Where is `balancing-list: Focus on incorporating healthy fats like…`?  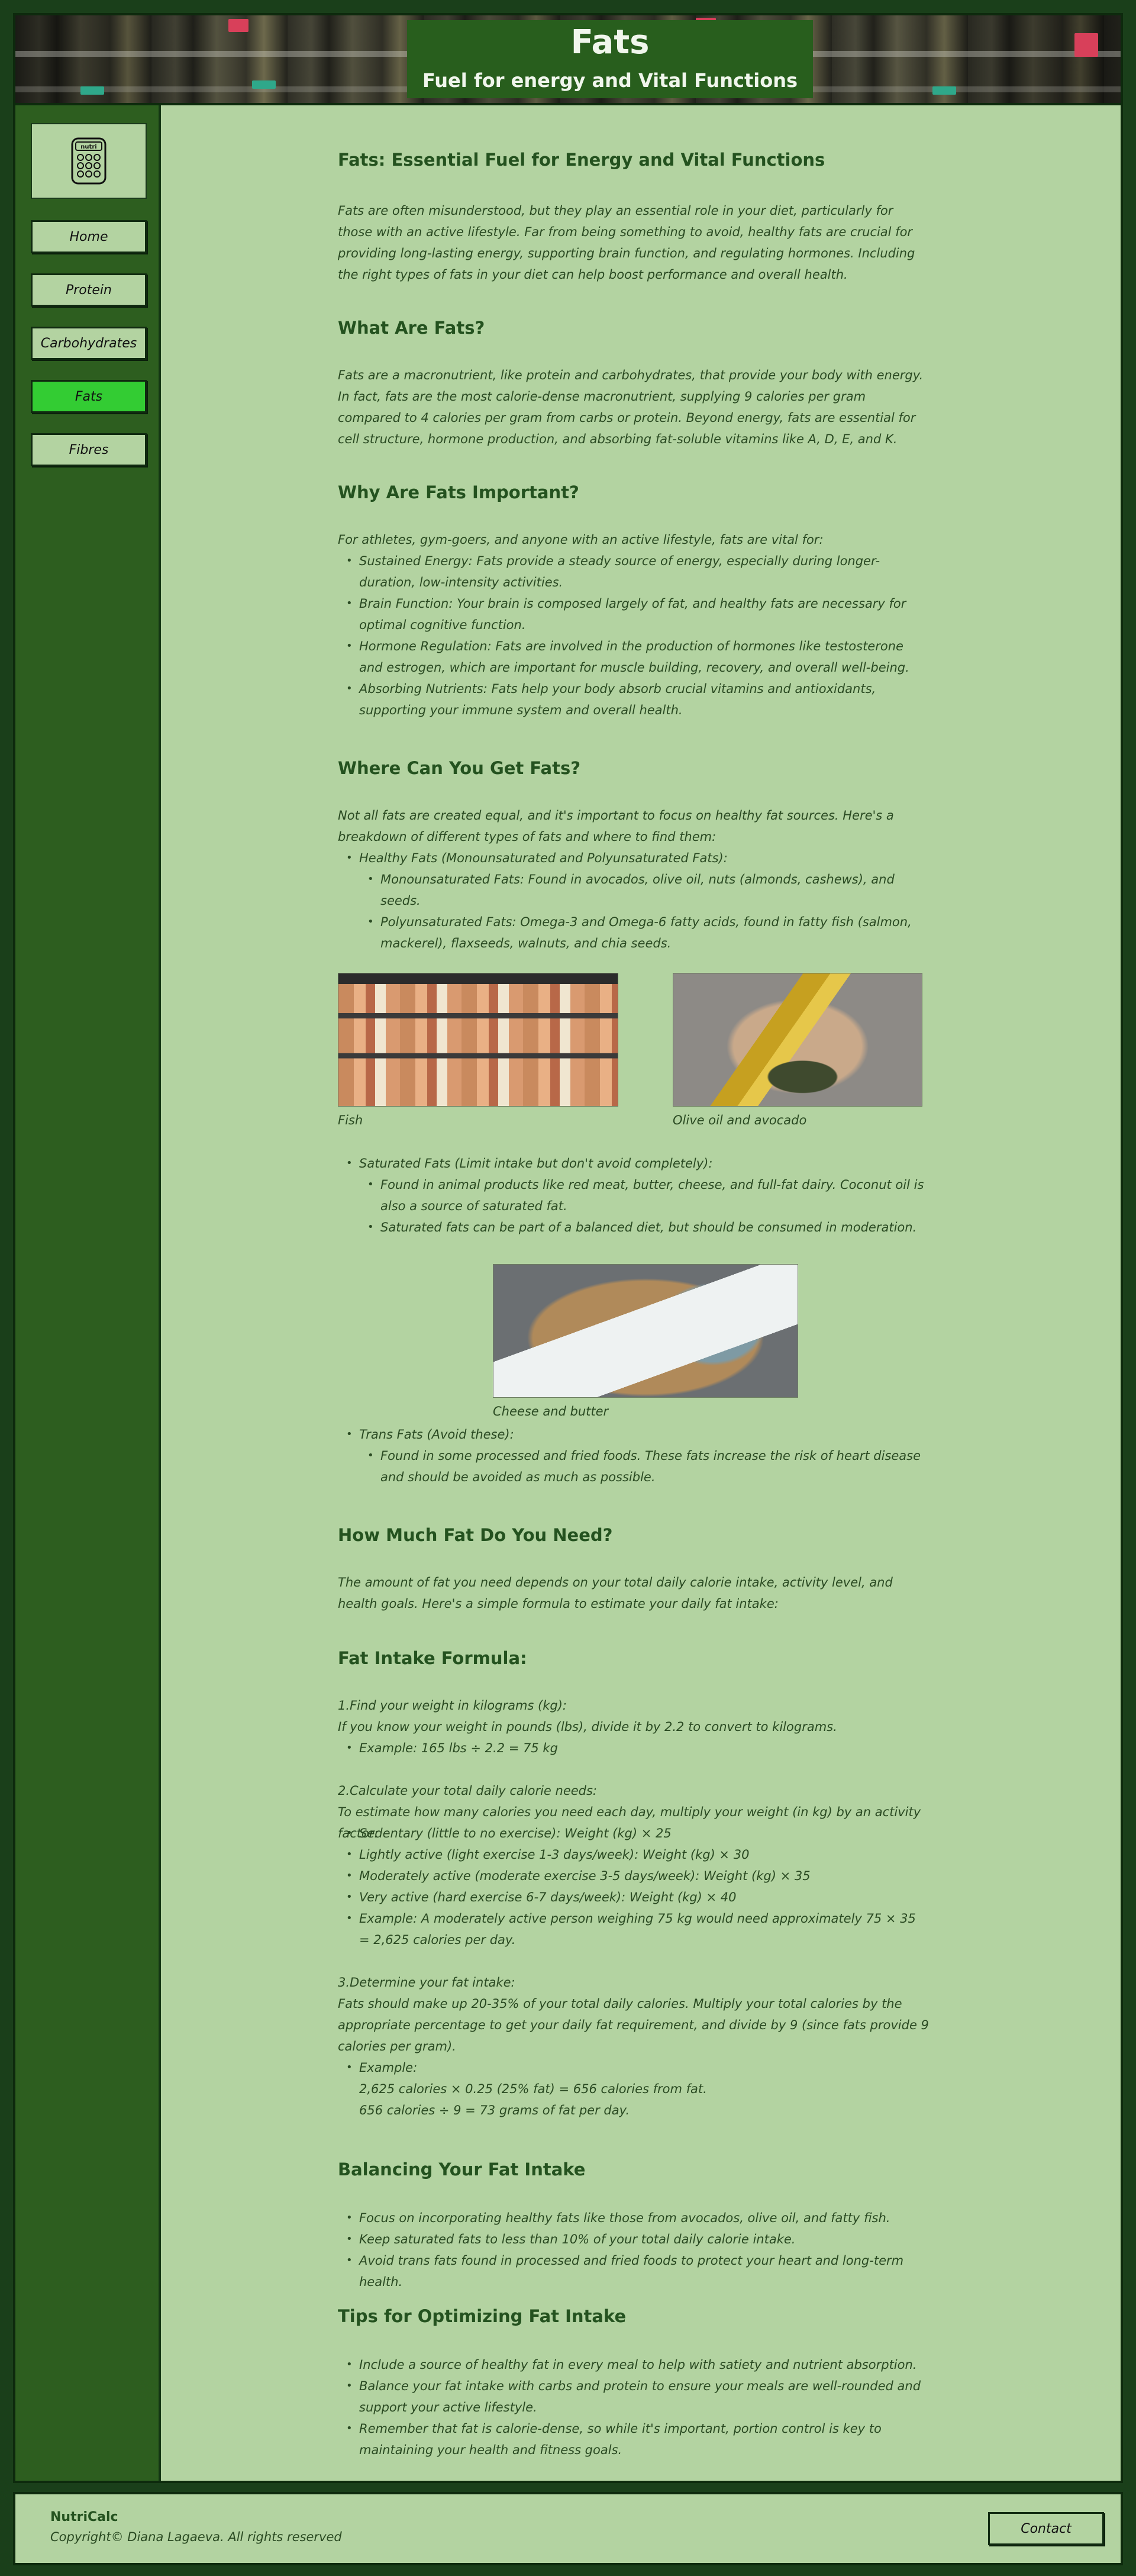
balancing-list: Focus on incorporating healthy fats like… is located at coordinates (634, 2250).